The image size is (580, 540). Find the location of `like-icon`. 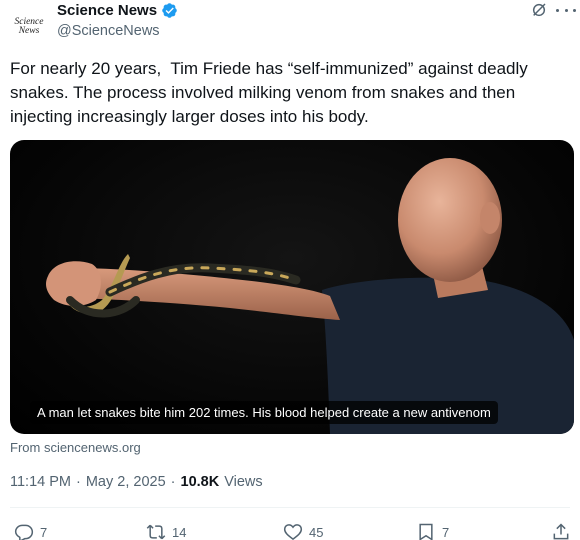

like-icon is located at coordinates (293, 532).